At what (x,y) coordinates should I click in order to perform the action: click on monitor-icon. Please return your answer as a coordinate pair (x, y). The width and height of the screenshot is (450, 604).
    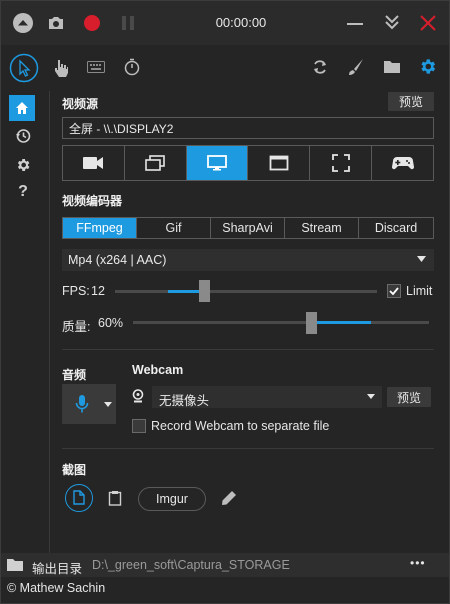
    Looking at the image, I should click on (217, 163).